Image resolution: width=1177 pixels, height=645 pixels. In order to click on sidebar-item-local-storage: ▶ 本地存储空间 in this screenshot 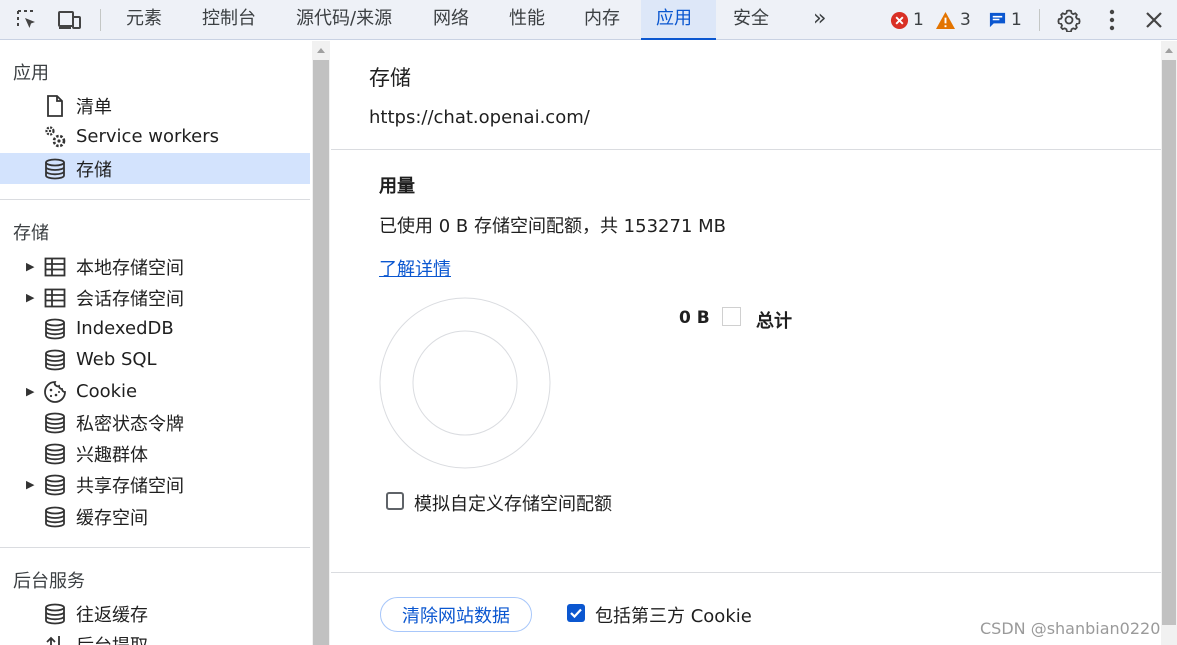, I will do `click(155, 266)`.